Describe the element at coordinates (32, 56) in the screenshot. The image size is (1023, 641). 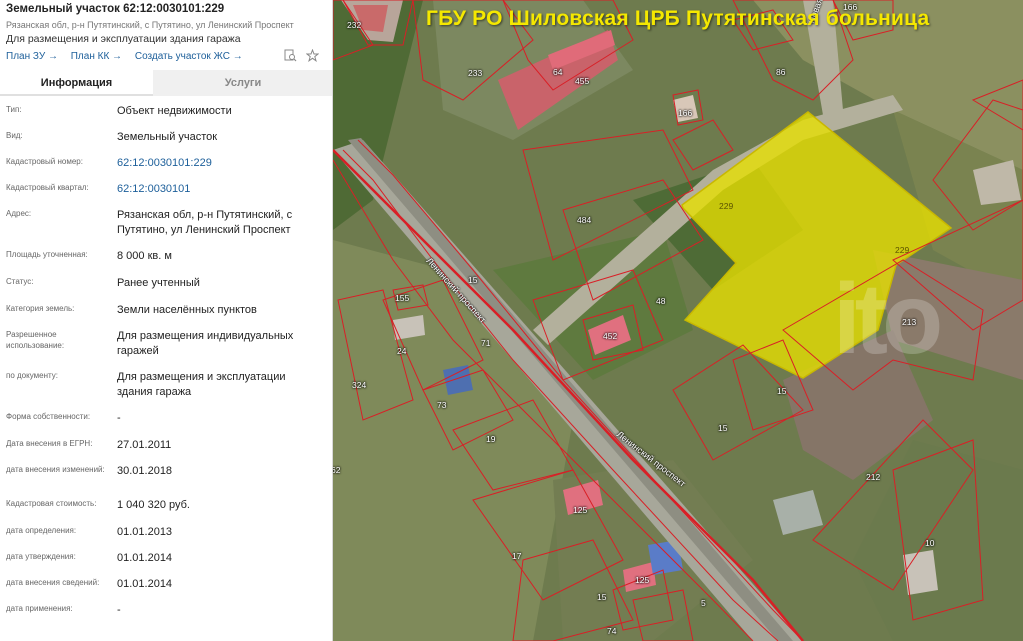
I see `plan-zu-link: План ЗУ →` at that location.